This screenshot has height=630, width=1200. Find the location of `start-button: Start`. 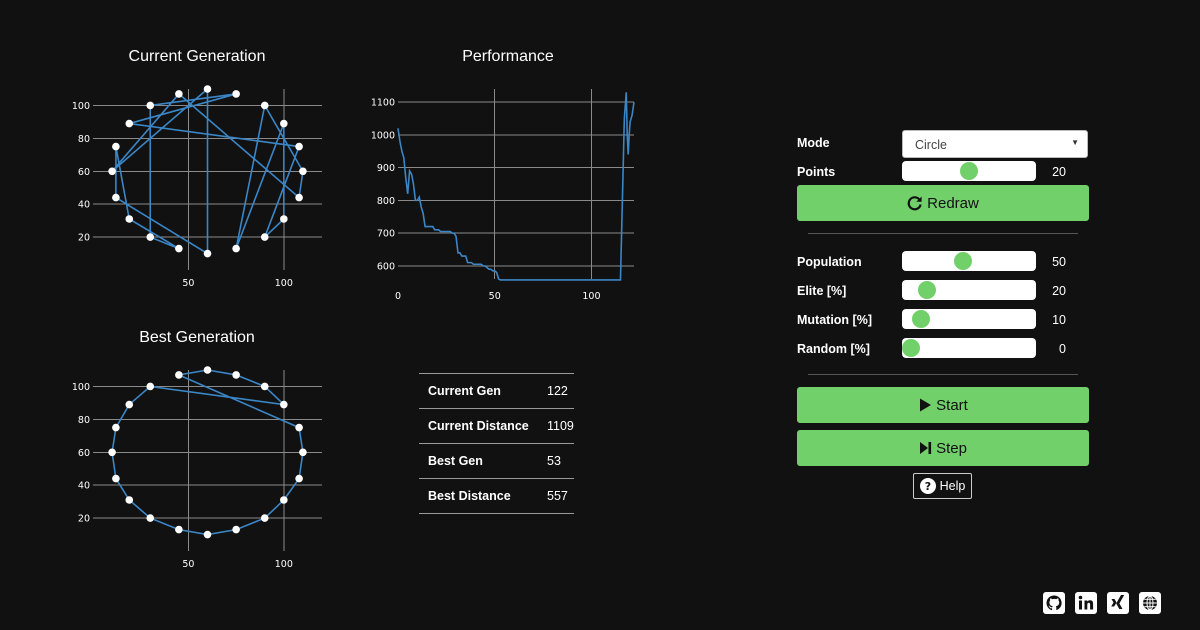

start-button: Start is located at coordinates (943, 405).